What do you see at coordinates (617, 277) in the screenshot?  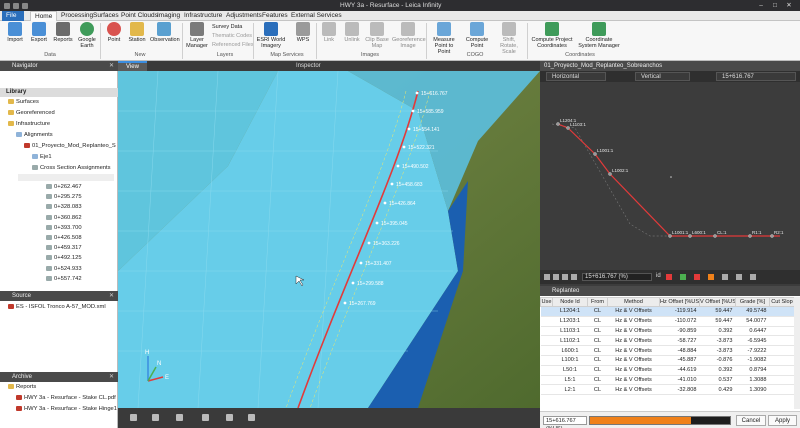 I see `station-field: 15+616.767 (%)` at bounding box center [617, 277].